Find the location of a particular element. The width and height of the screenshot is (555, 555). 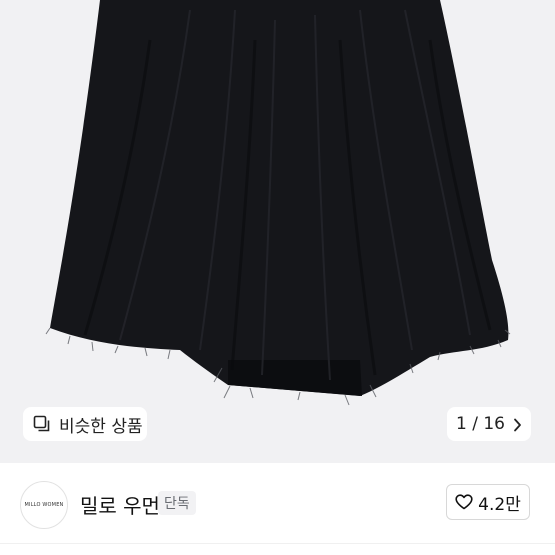

next-section-edge is located at coordinates (277, 549).